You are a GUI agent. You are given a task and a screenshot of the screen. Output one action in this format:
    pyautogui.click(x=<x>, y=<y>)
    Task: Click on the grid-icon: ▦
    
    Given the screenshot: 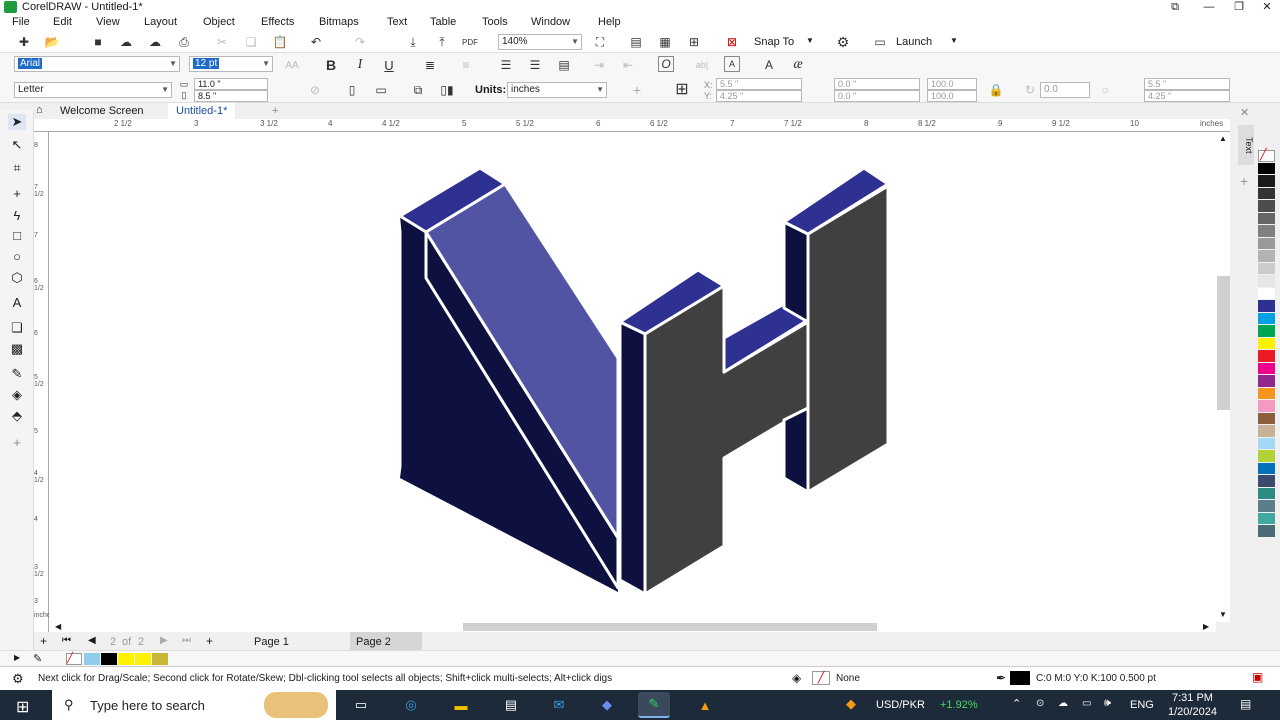 What is the action you would take?
    pyautogui.click(x=665, y=42)
    